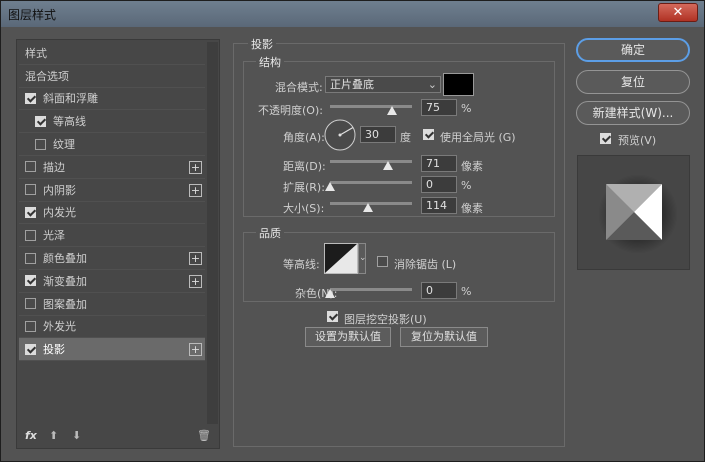 The image size is (705, 462). What do you see at coordinates (76, 435) in the screenshot?
I see `move-down-icon: ⬇` at bounding box center [76, 435].